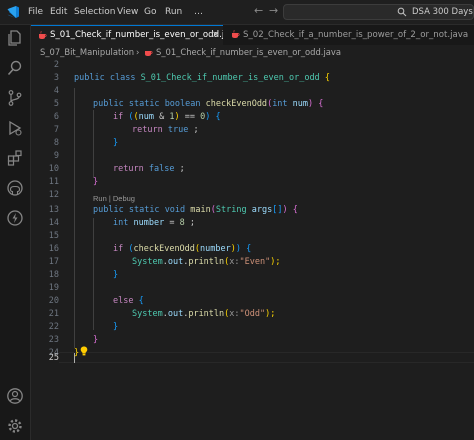  I want to click on close-tab-icon: ×, so click(216, 35).